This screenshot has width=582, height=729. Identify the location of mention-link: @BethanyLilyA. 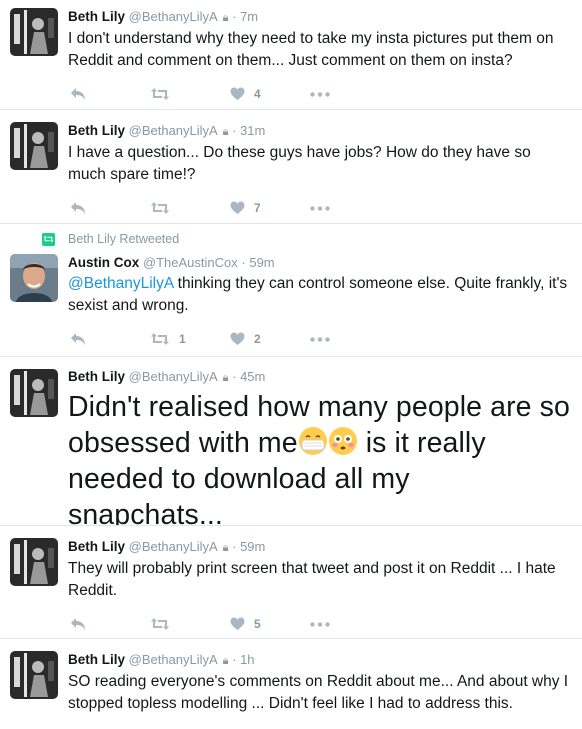
(120, 283).